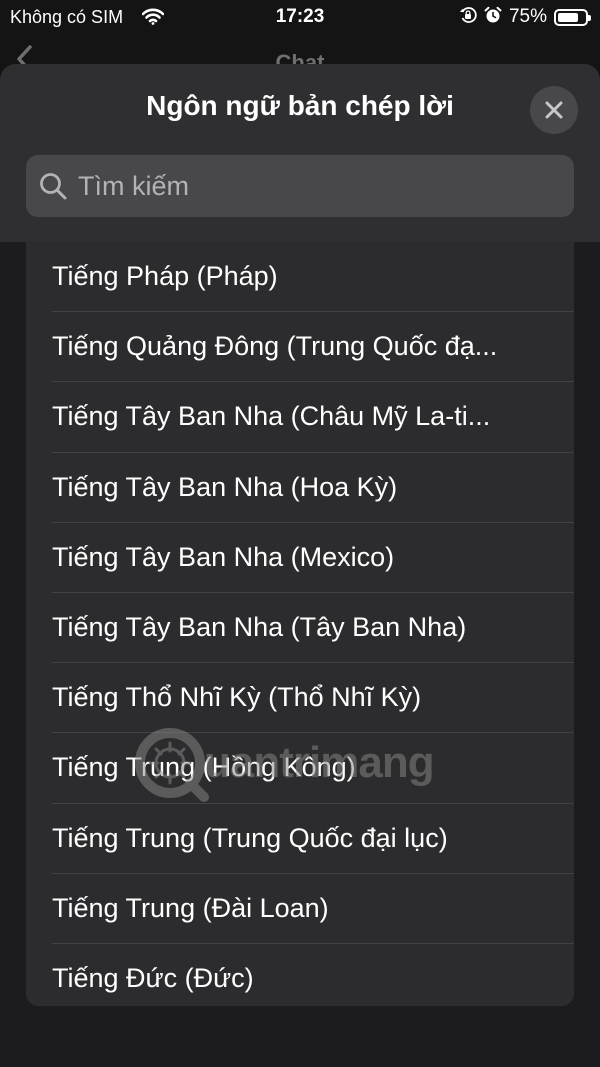  Describe the element at coordinates (493, 17) in the screenshot. I see `alarm-icon` at that location.